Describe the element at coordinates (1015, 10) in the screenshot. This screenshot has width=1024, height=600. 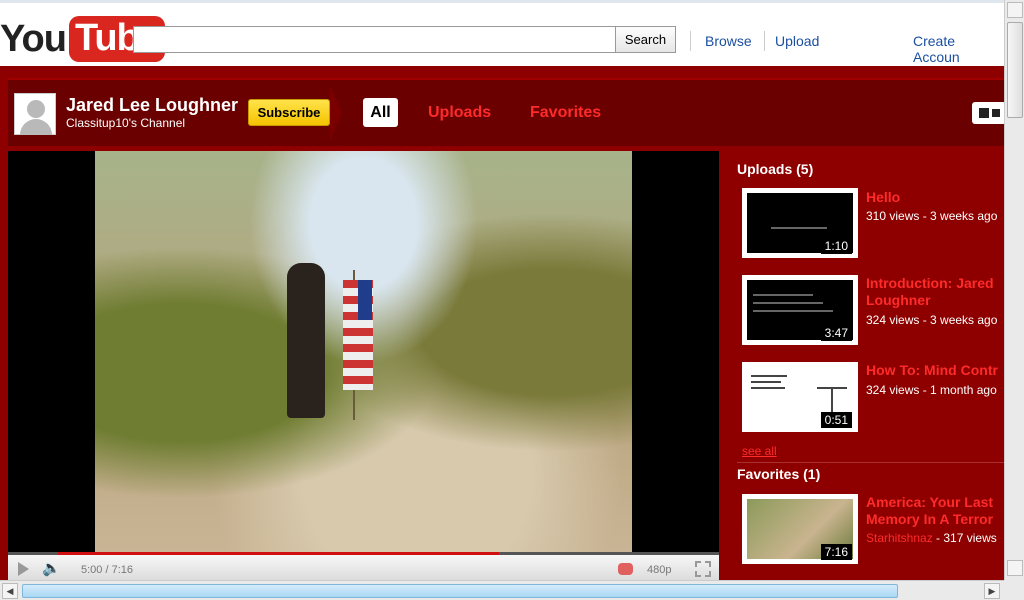
I see `scroll-up-icon` at that location.